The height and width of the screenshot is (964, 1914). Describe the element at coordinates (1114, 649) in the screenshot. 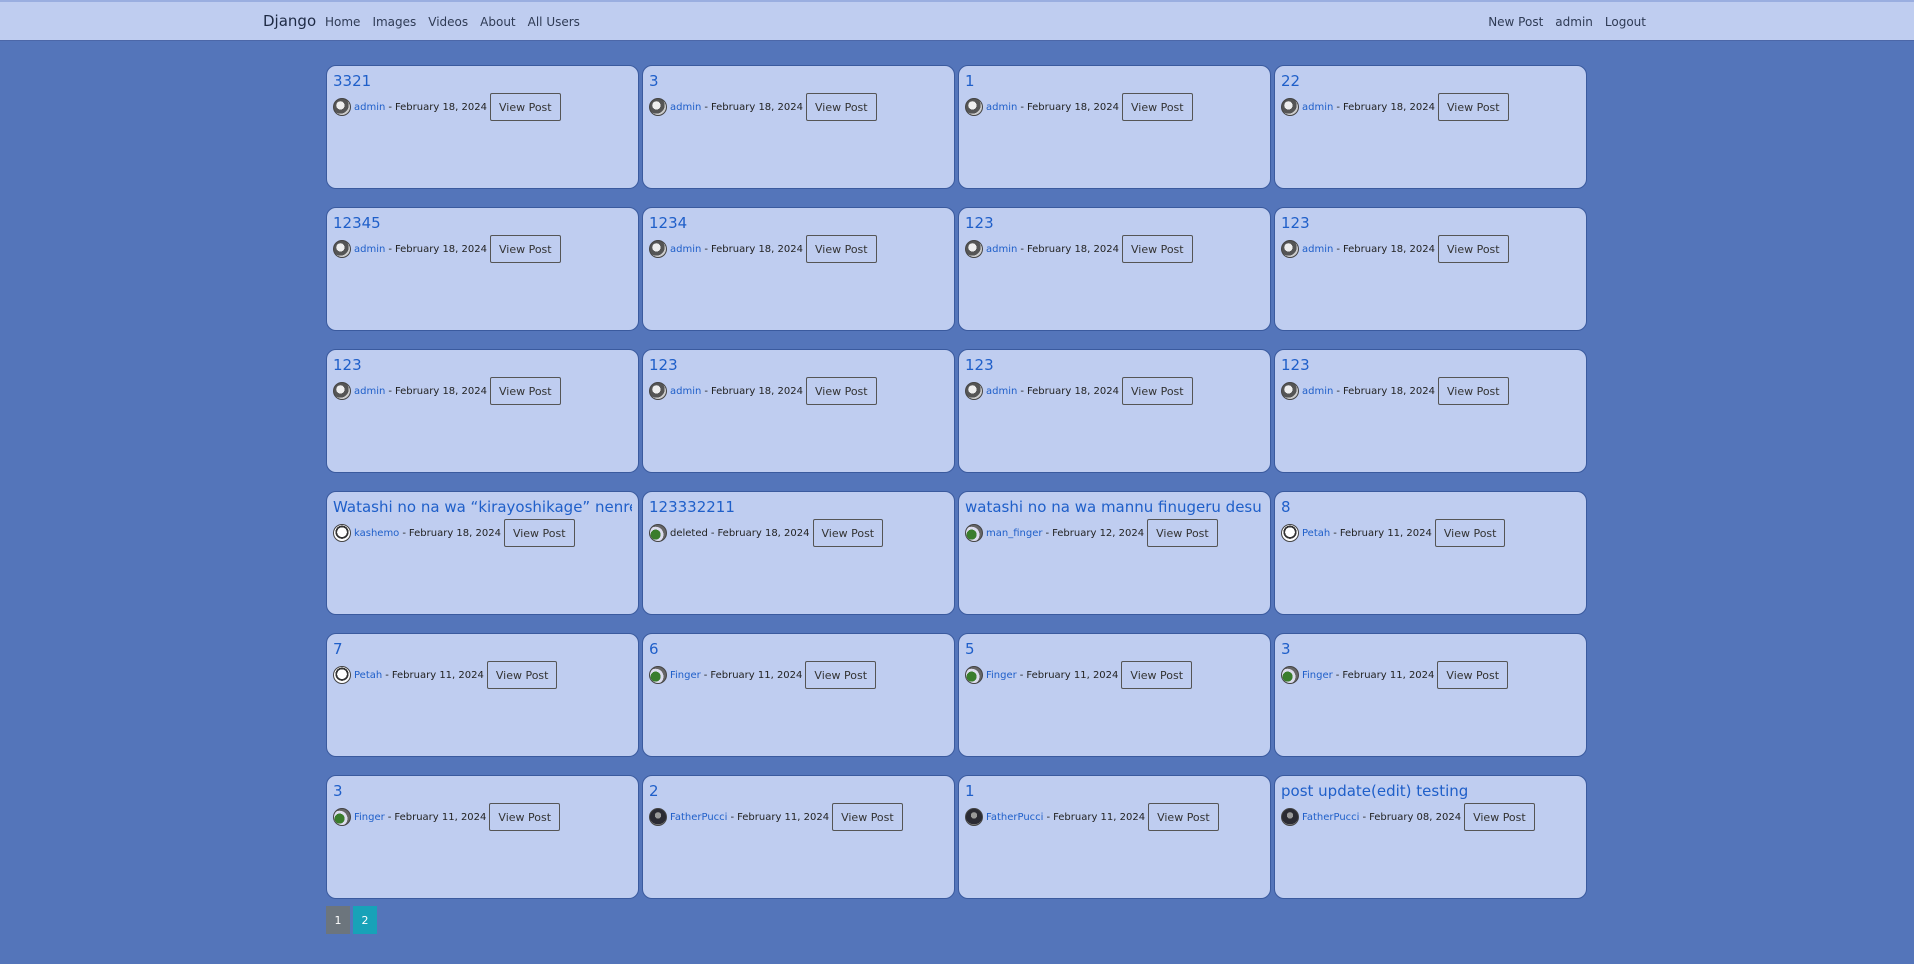

I see `post-title-link: 5` at that location.